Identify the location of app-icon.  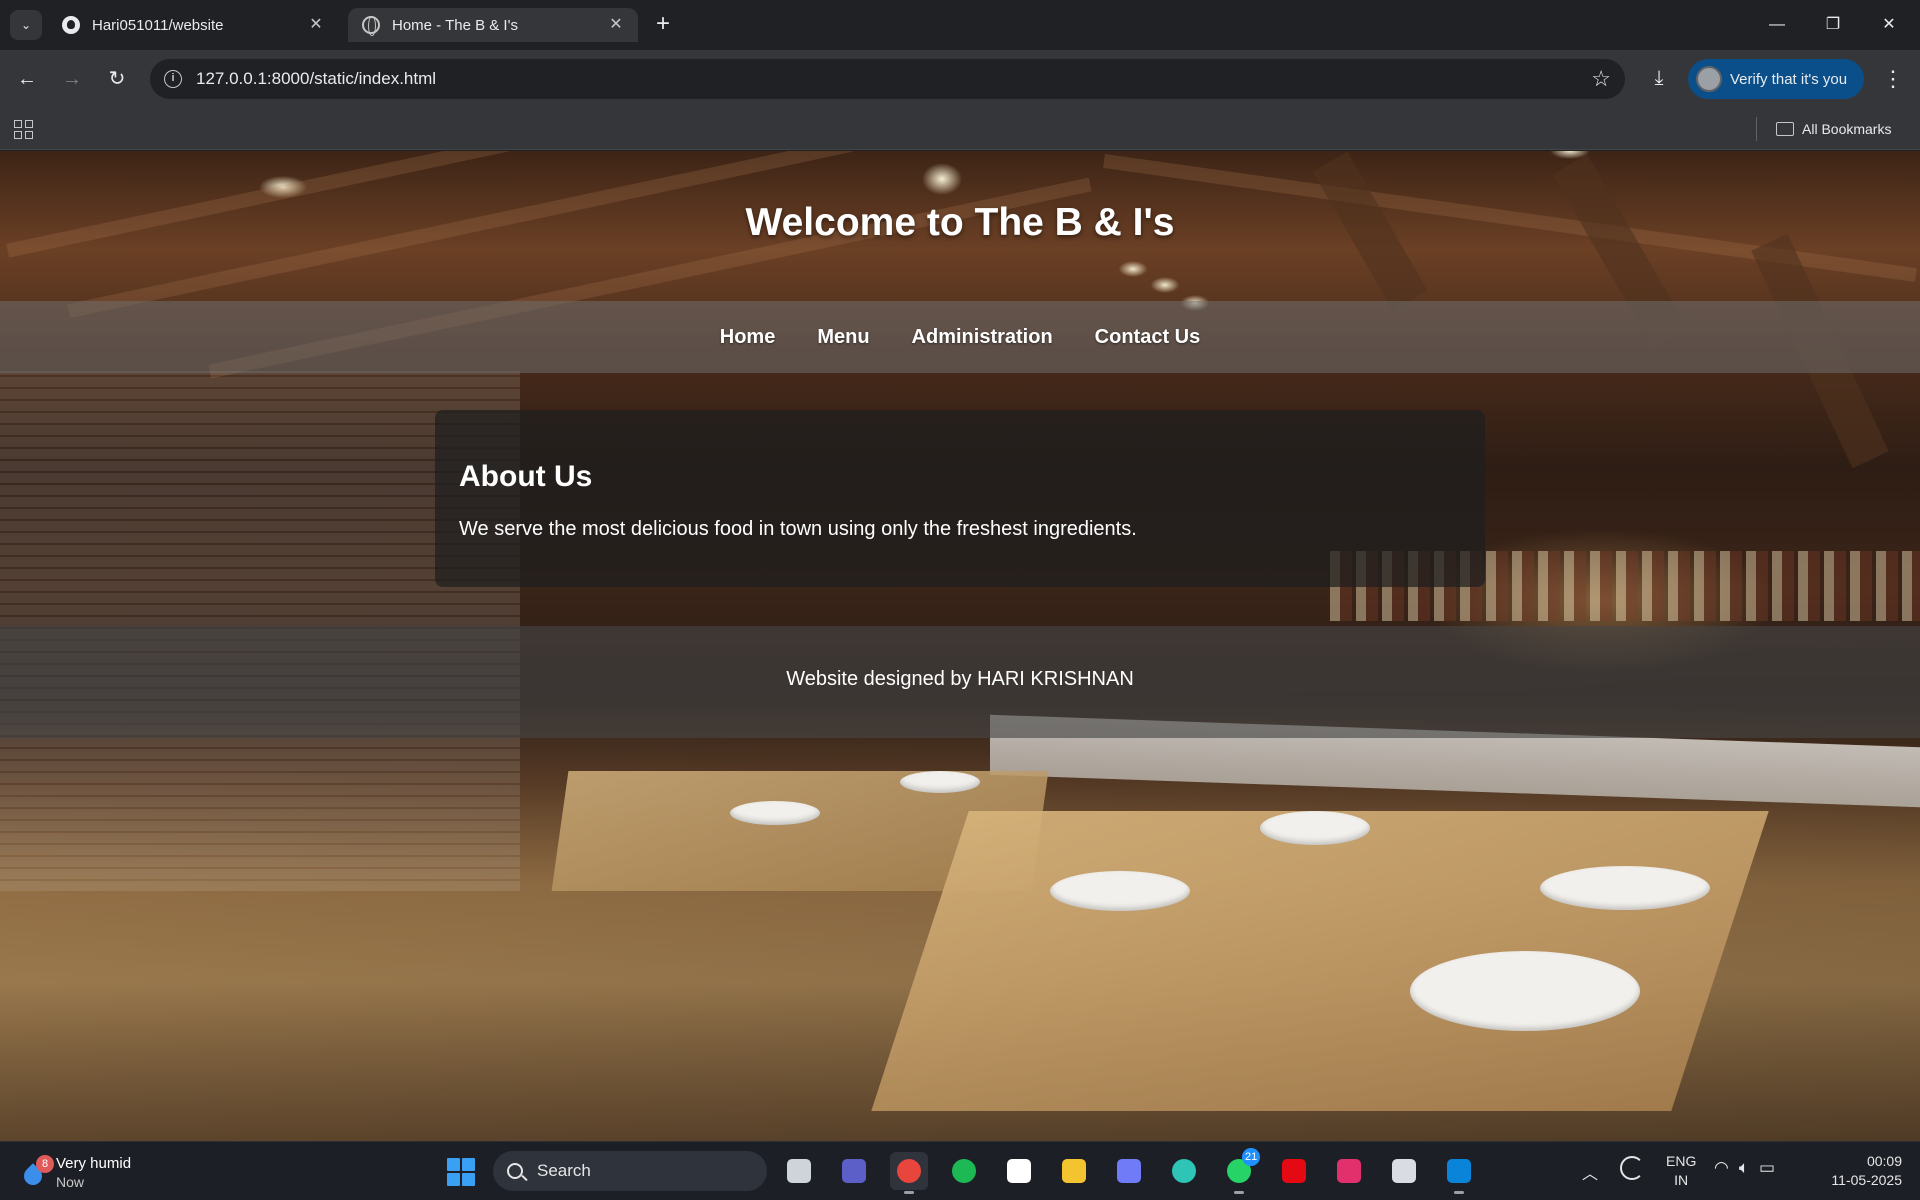
(1129, 1171).